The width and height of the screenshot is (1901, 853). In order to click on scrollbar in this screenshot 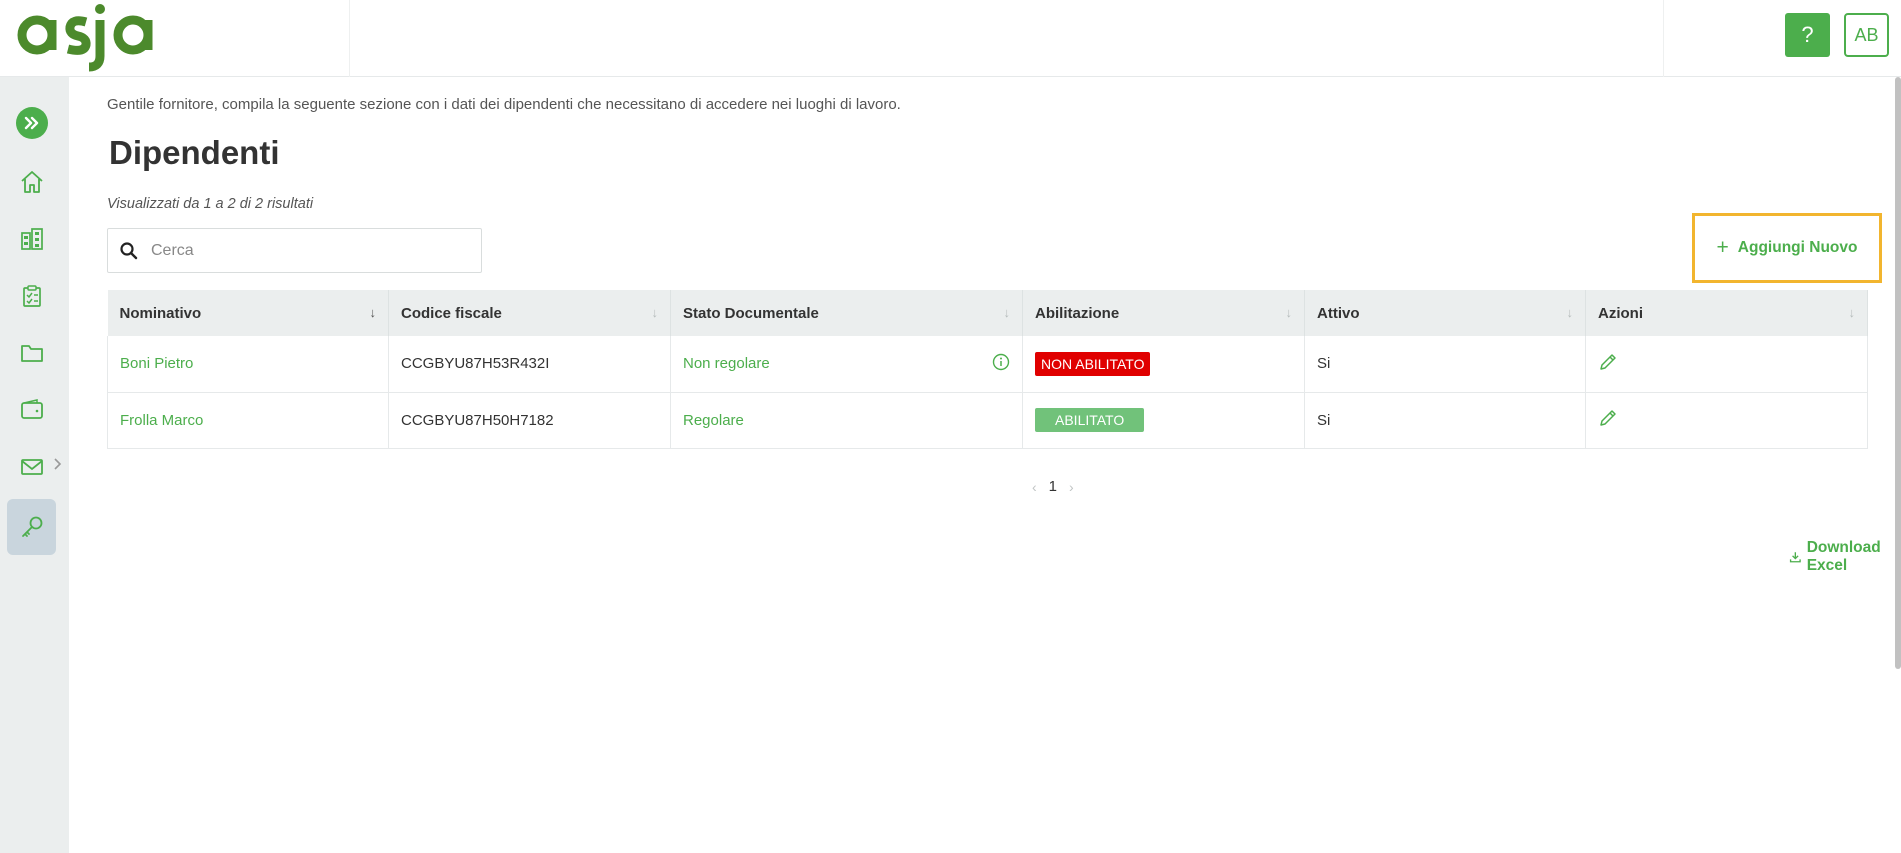, I will do `click(1898, 373)`.